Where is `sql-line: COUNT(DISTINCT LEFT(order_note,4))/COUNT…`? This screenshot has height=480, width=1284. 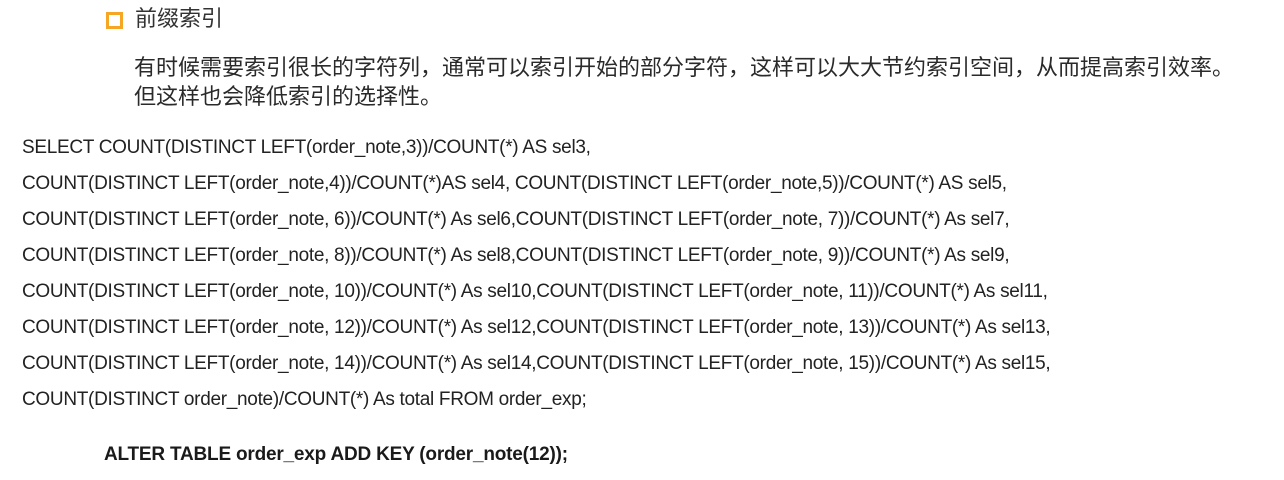 sql-line: COUNT(DISTINCT LEFT(order_note,4))/COUNT… is located at coordinates (514, 183).